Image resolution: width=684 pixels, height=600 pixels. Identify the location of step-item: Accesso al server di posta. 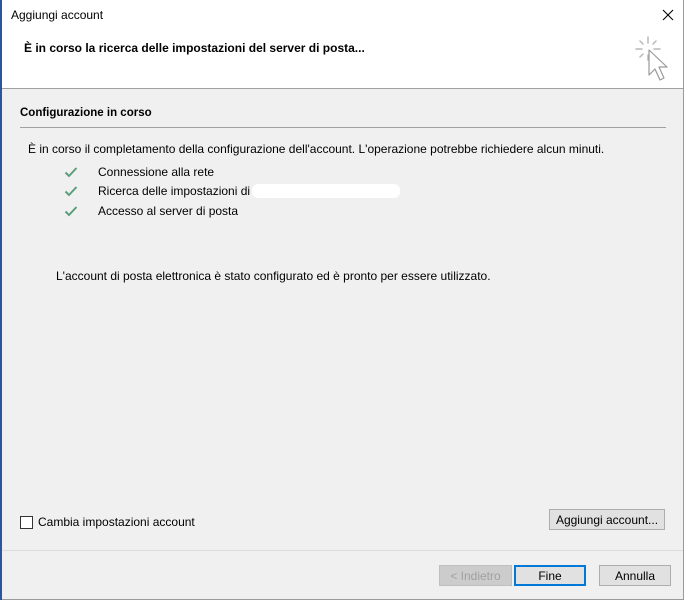
(232, 211).